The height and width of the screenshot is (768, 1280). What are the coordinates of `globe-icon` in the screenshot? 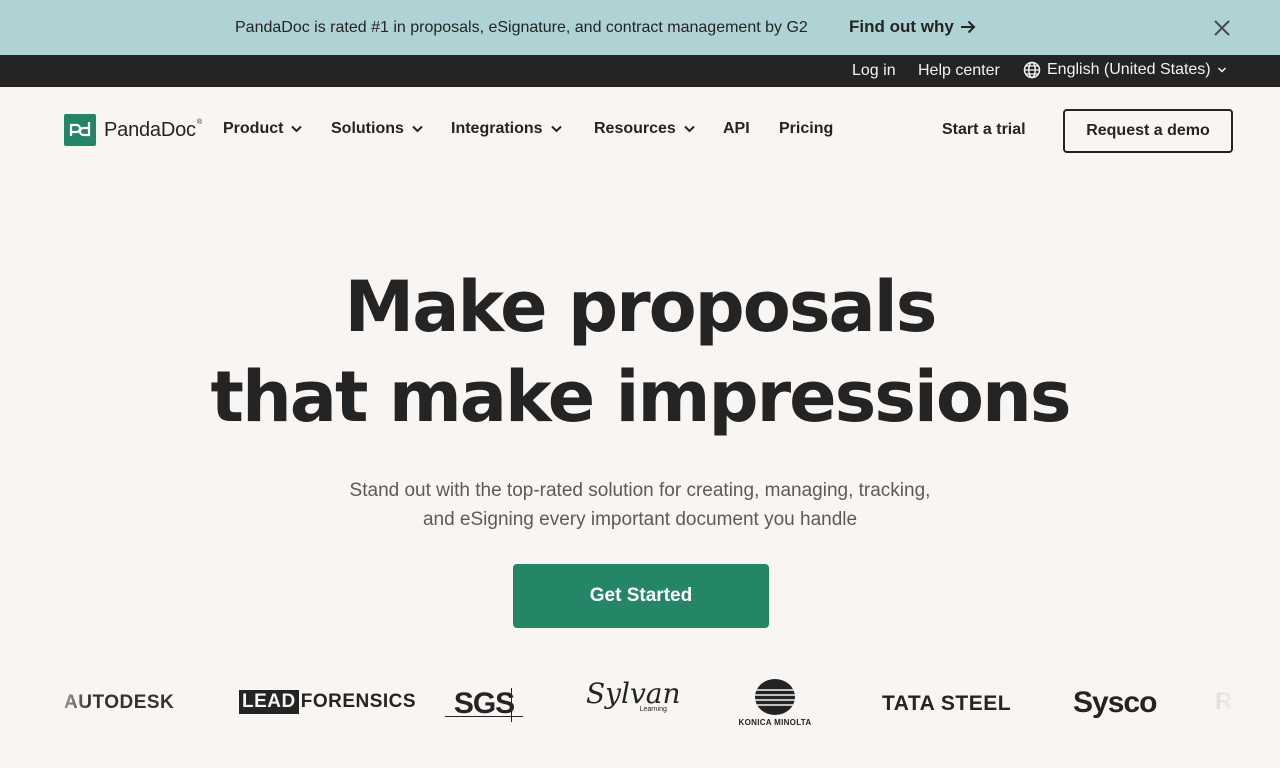 It's located at (1032, 70).